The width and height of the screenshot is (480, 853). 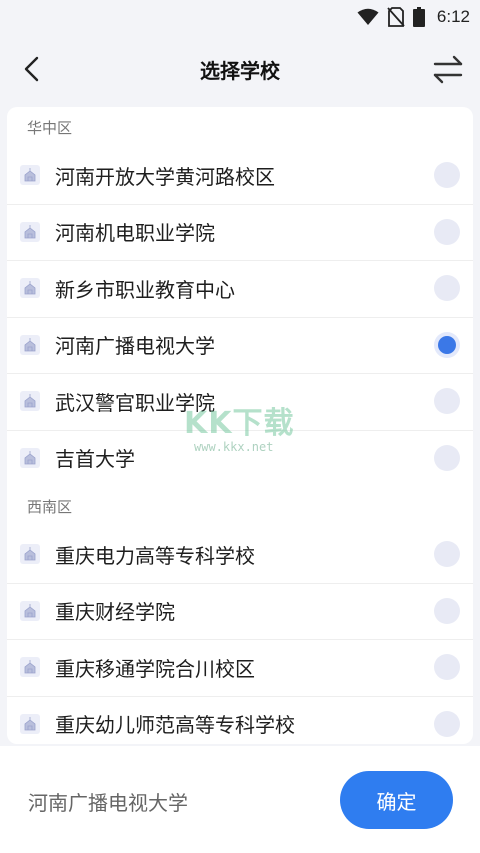 I want to click on school-list-item: 重庆电力高等专科学校, so click(x=240, y=554).